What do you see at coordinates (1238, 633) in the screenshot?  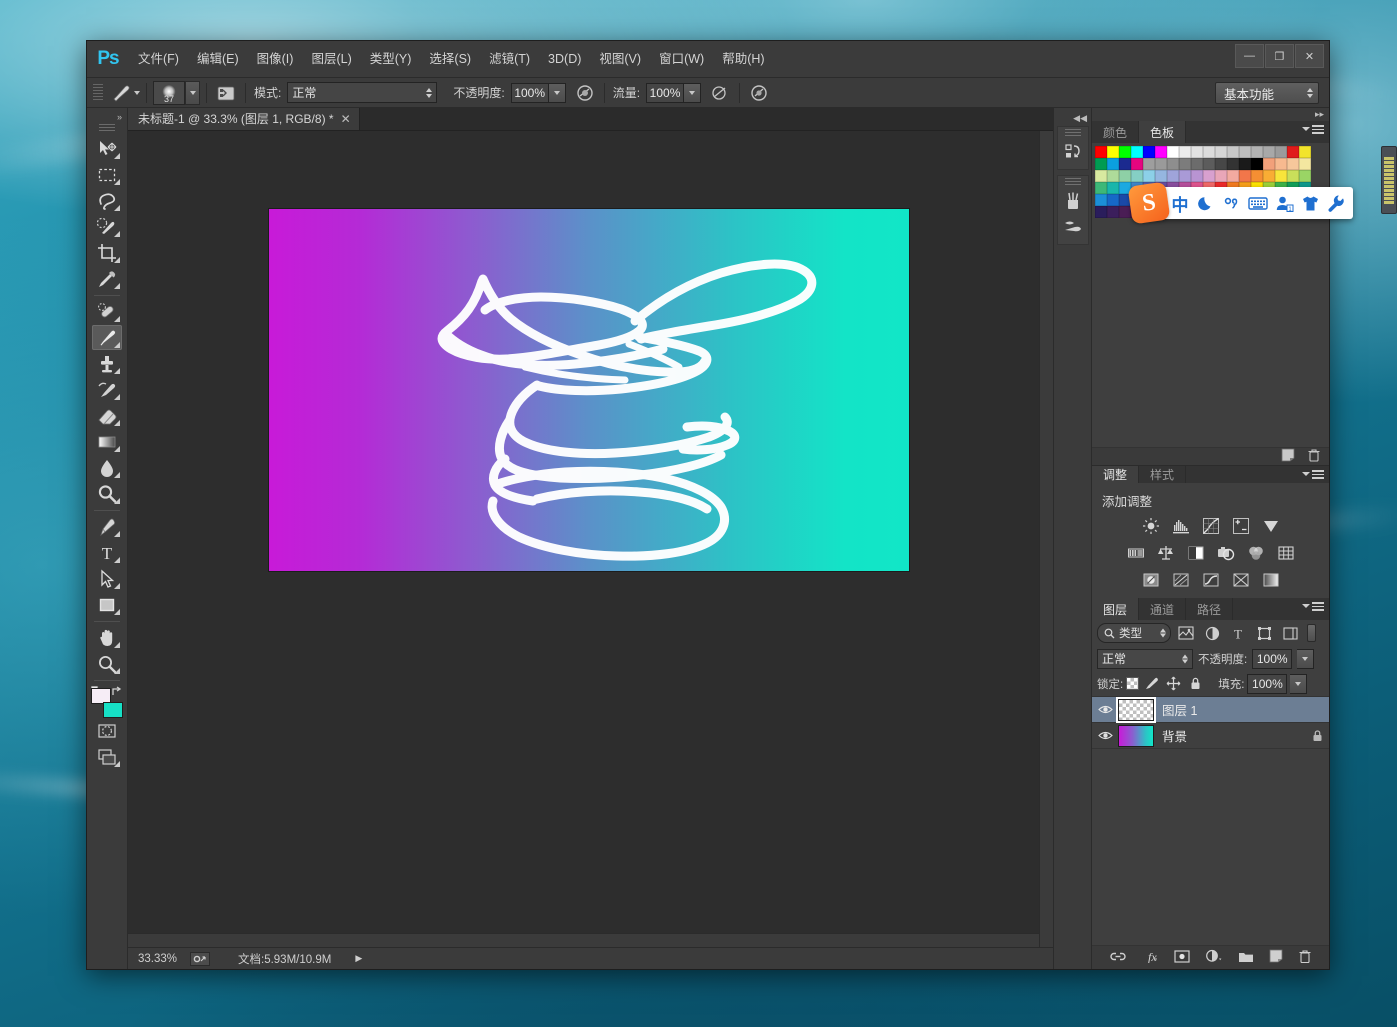 I see `filter-type-icon: T` at bounding box center [1238, 633].